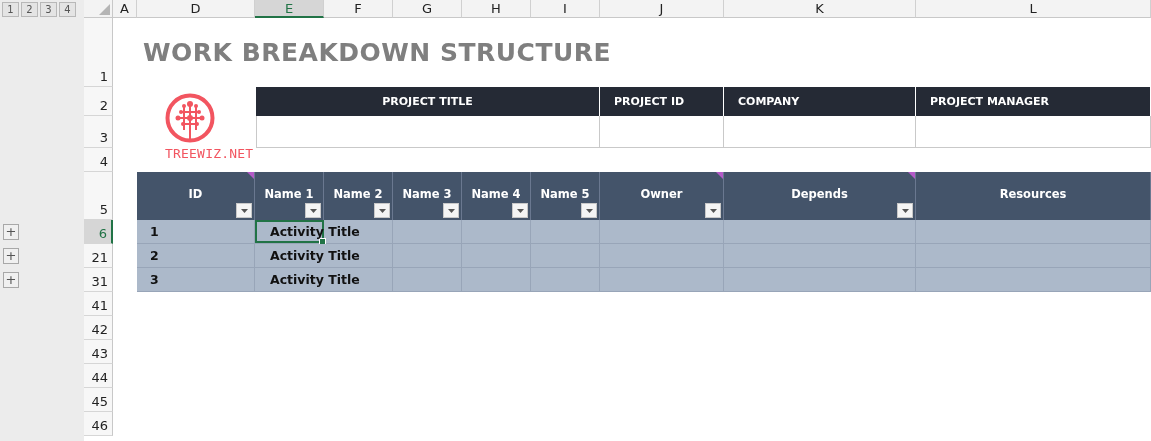 The width and height of the screenshot is (1151, 441). What do you see at coordinates (48, 9) in the screenshot?
I see `outline-level-button: 3` at bounding box center [48, 9].